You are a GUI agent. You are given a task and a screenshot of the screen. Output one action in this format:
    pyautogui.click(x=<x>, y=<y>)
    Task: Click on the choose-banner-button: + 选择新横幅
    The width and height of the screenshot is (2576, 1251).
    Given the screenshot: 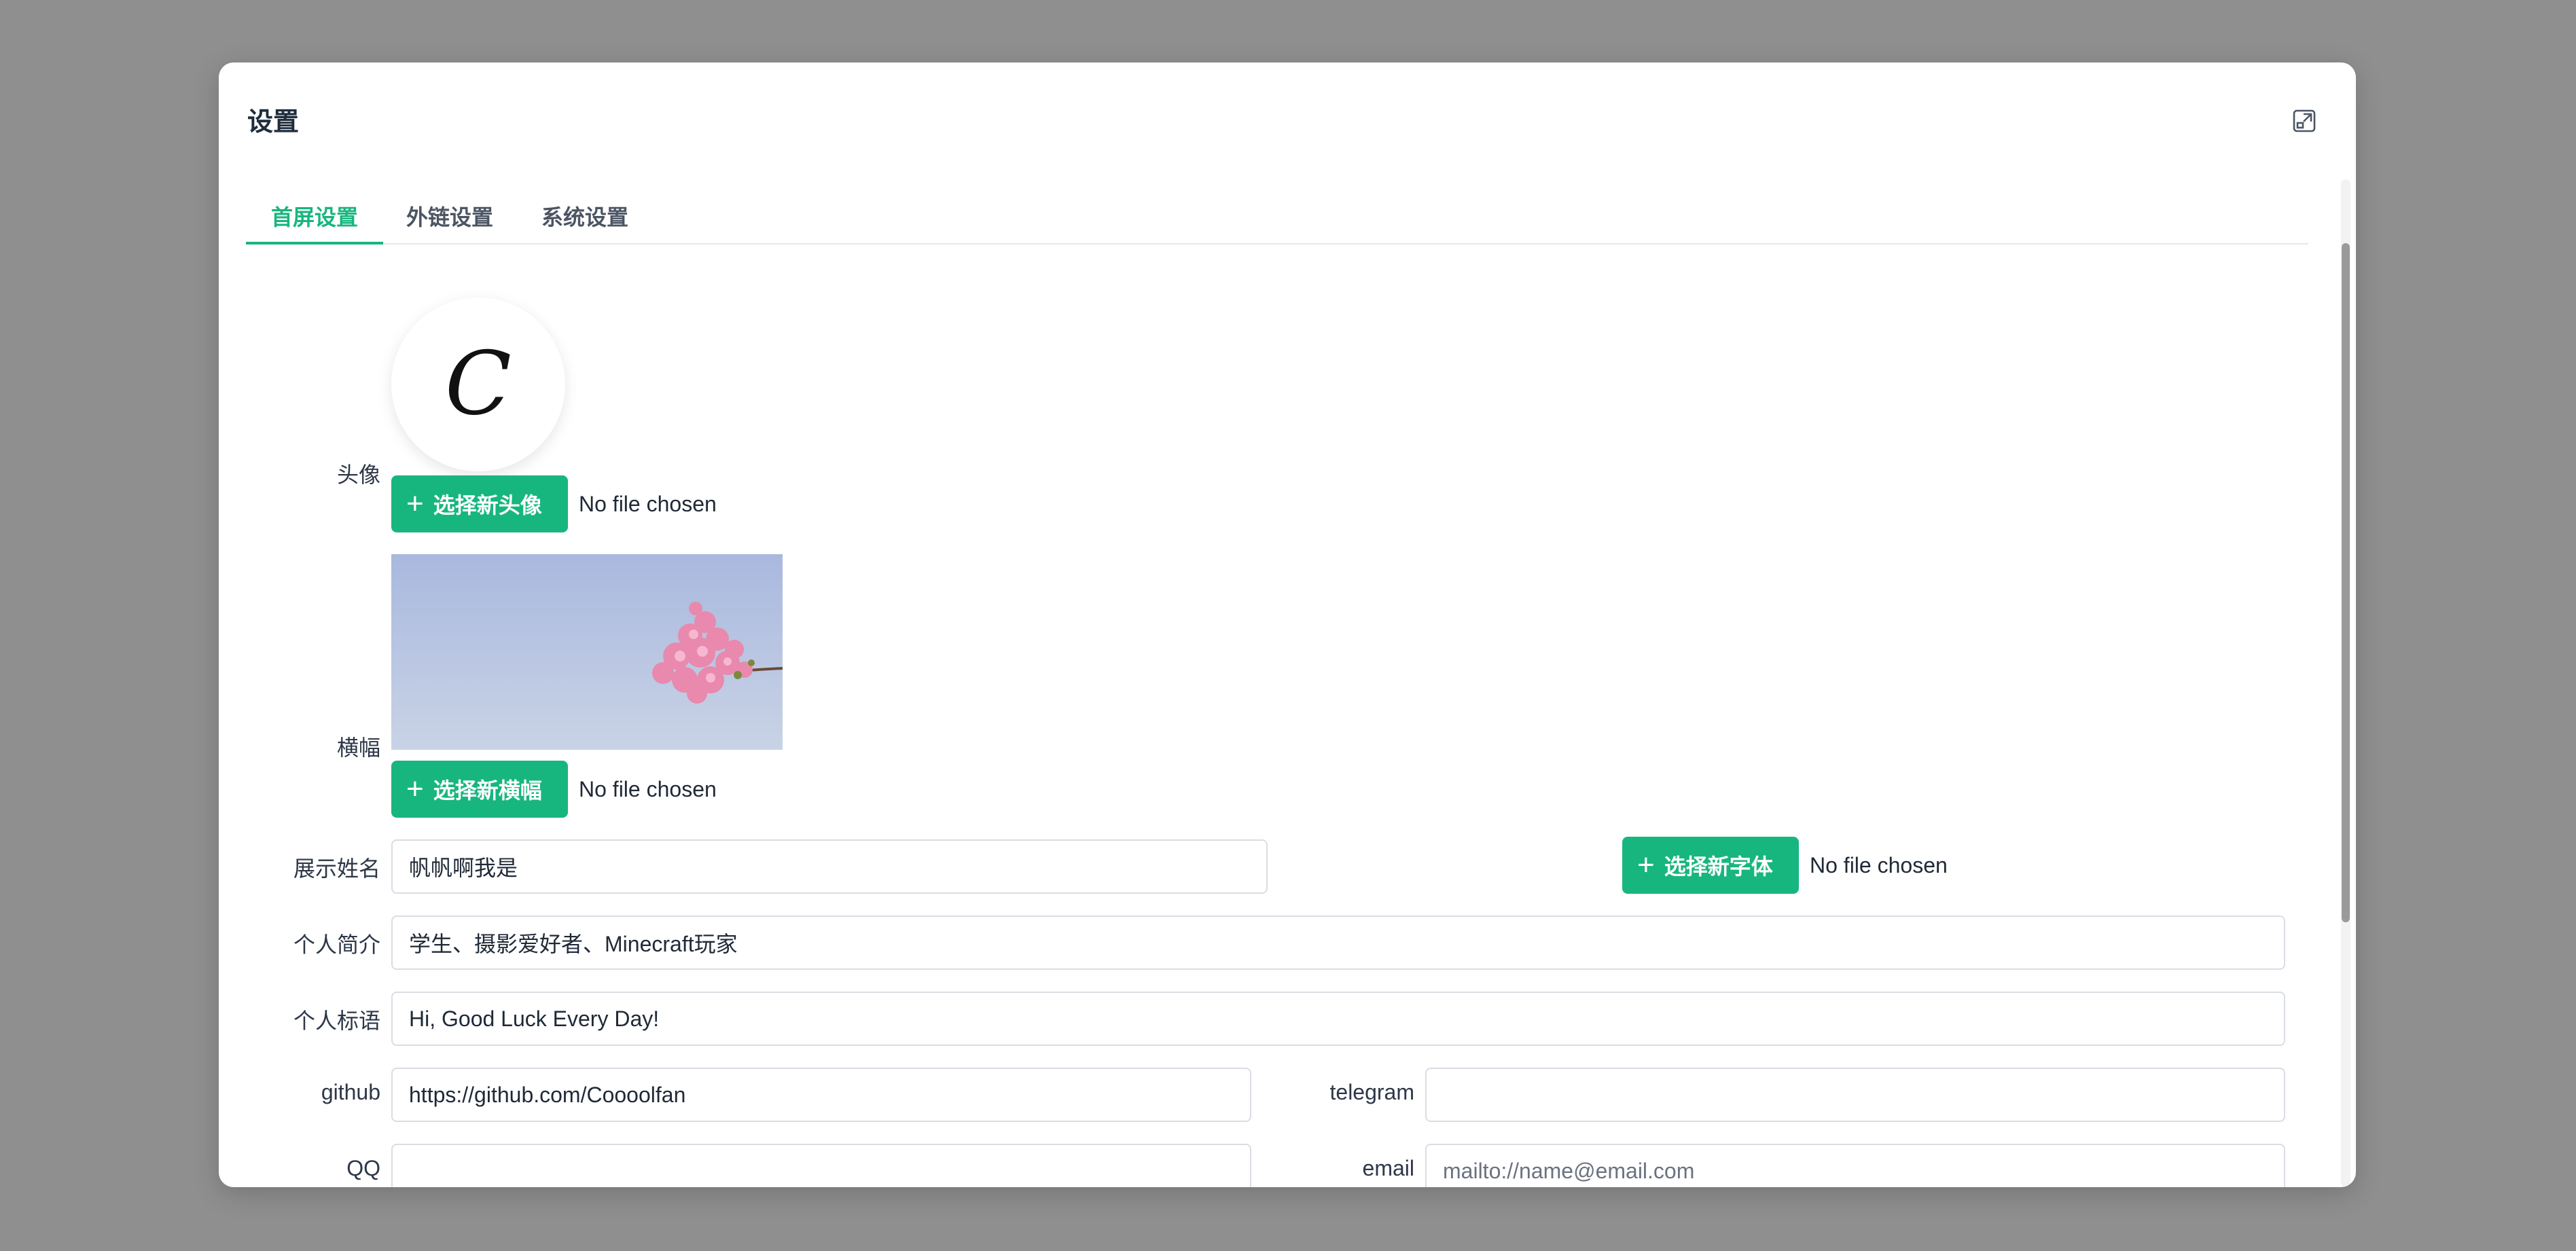 What is the action you would take?
    pyautogui.click(x=479, y=789)
    